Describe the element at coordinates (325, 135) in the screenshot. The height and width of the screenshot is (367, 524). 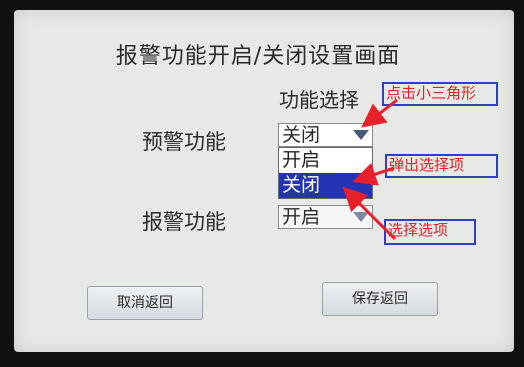
I see `prewarning-select: 关闭` at that location.